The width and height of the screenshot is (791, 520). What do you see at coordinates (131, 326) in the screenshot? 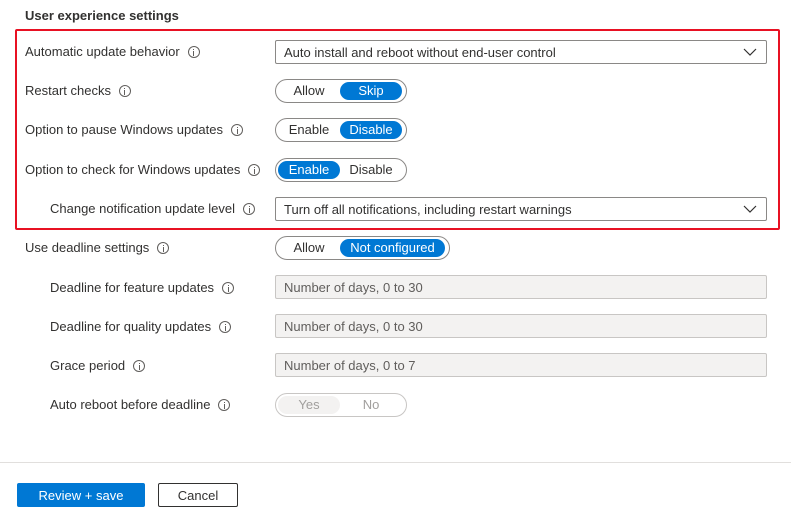
I see `deadline-quality-label: Deadline for quality updates` at bounding box center [131, 326].